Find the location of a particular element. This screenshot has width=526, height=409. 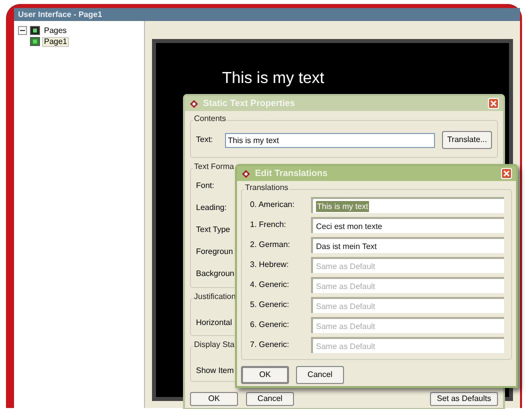

canvas-text: This is my text is located at coordinates (273, 78).